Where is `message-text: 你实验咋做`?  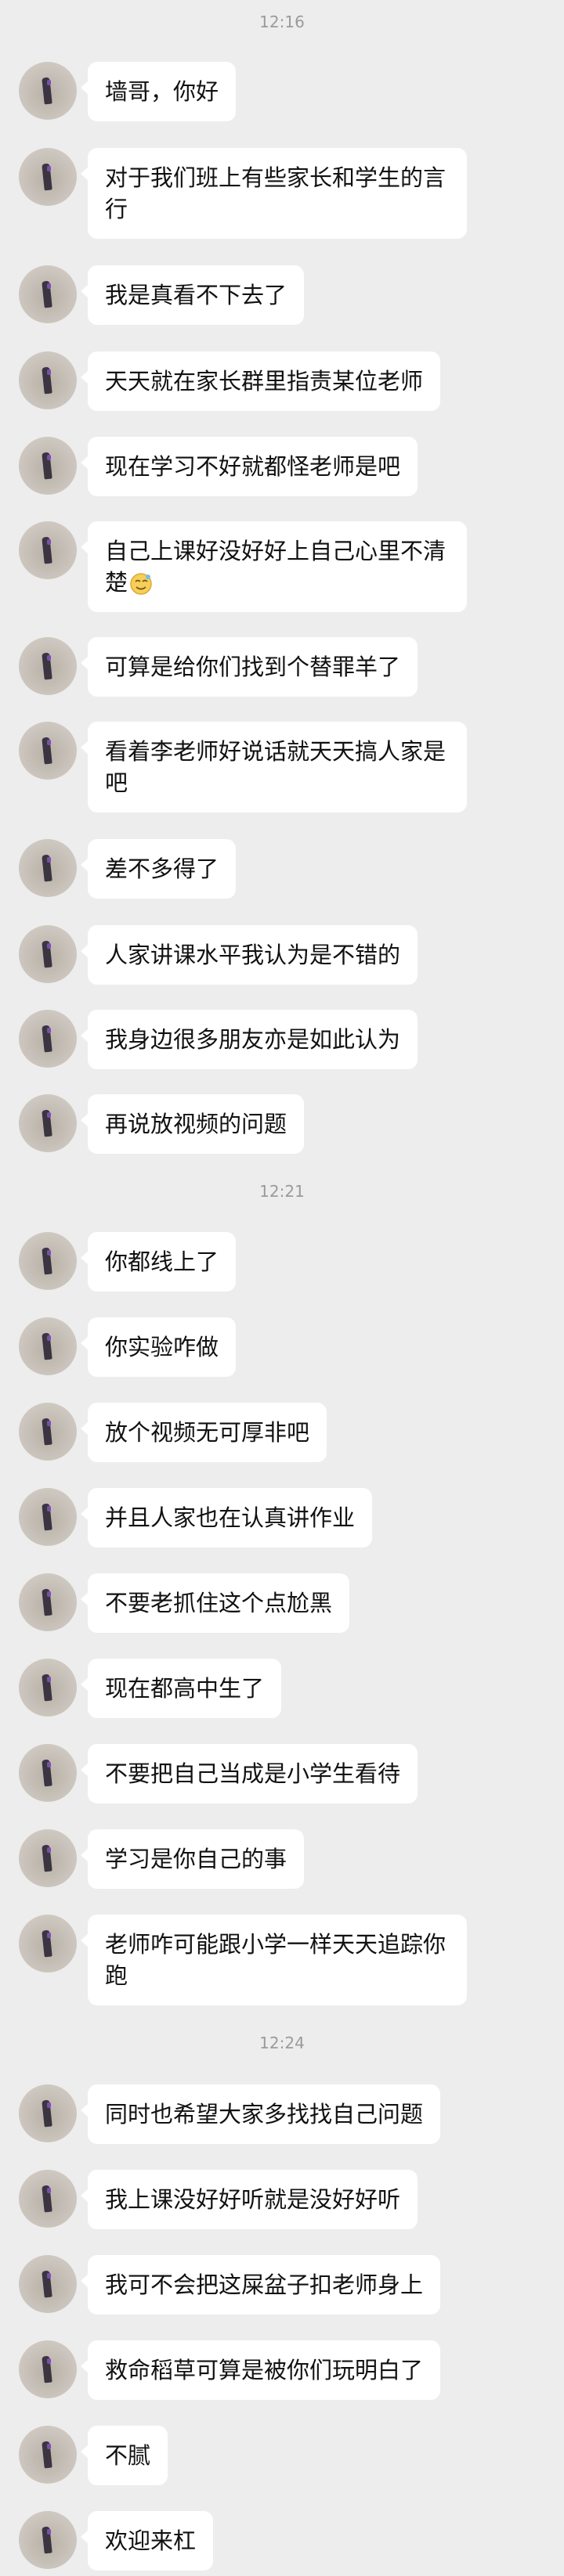
message-text: 你实验咋做 is located at coordinates (162, 1347).